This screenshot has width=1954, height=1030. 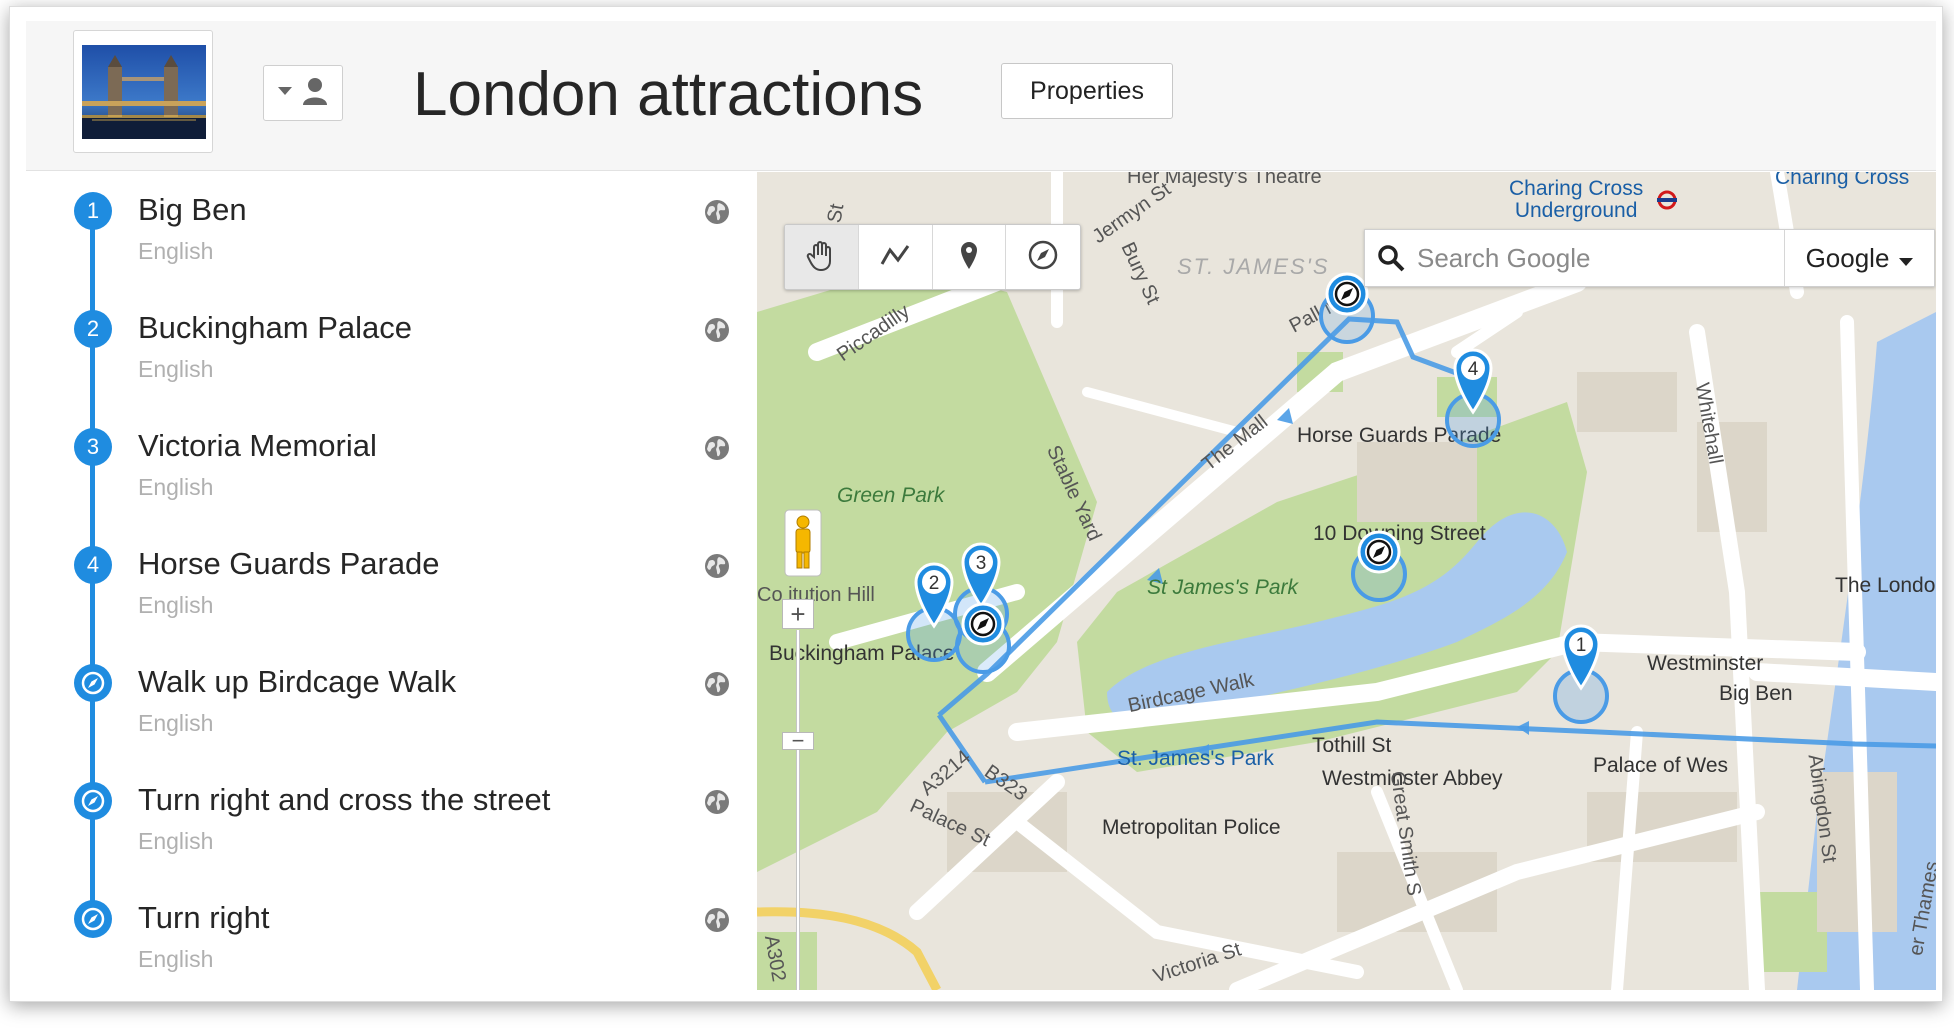 I want to click on zoom-slider-handle: −, so click(x=798, y=741).